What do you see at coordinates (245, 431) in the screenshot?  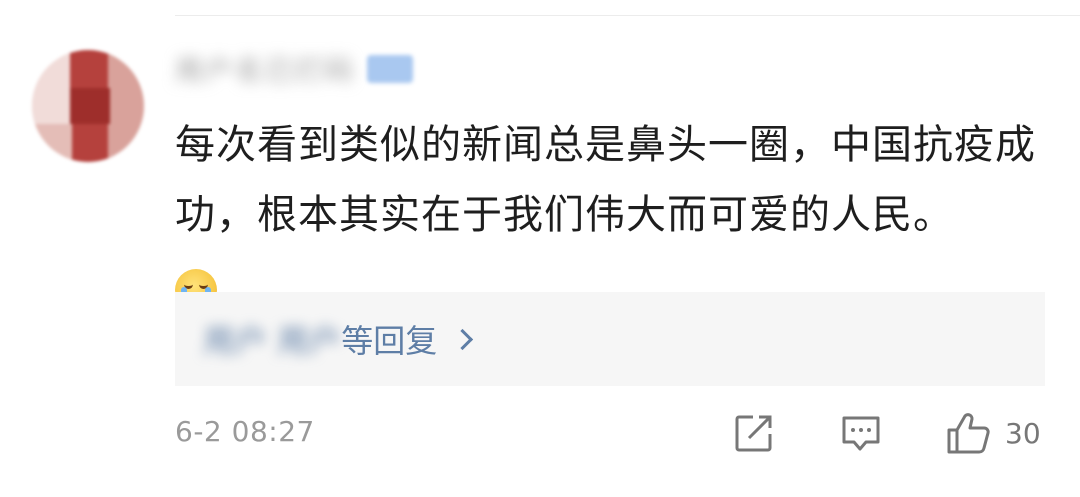 I see `comment-timestamp: 6-2 08:27` at bounding box center [245, 431].